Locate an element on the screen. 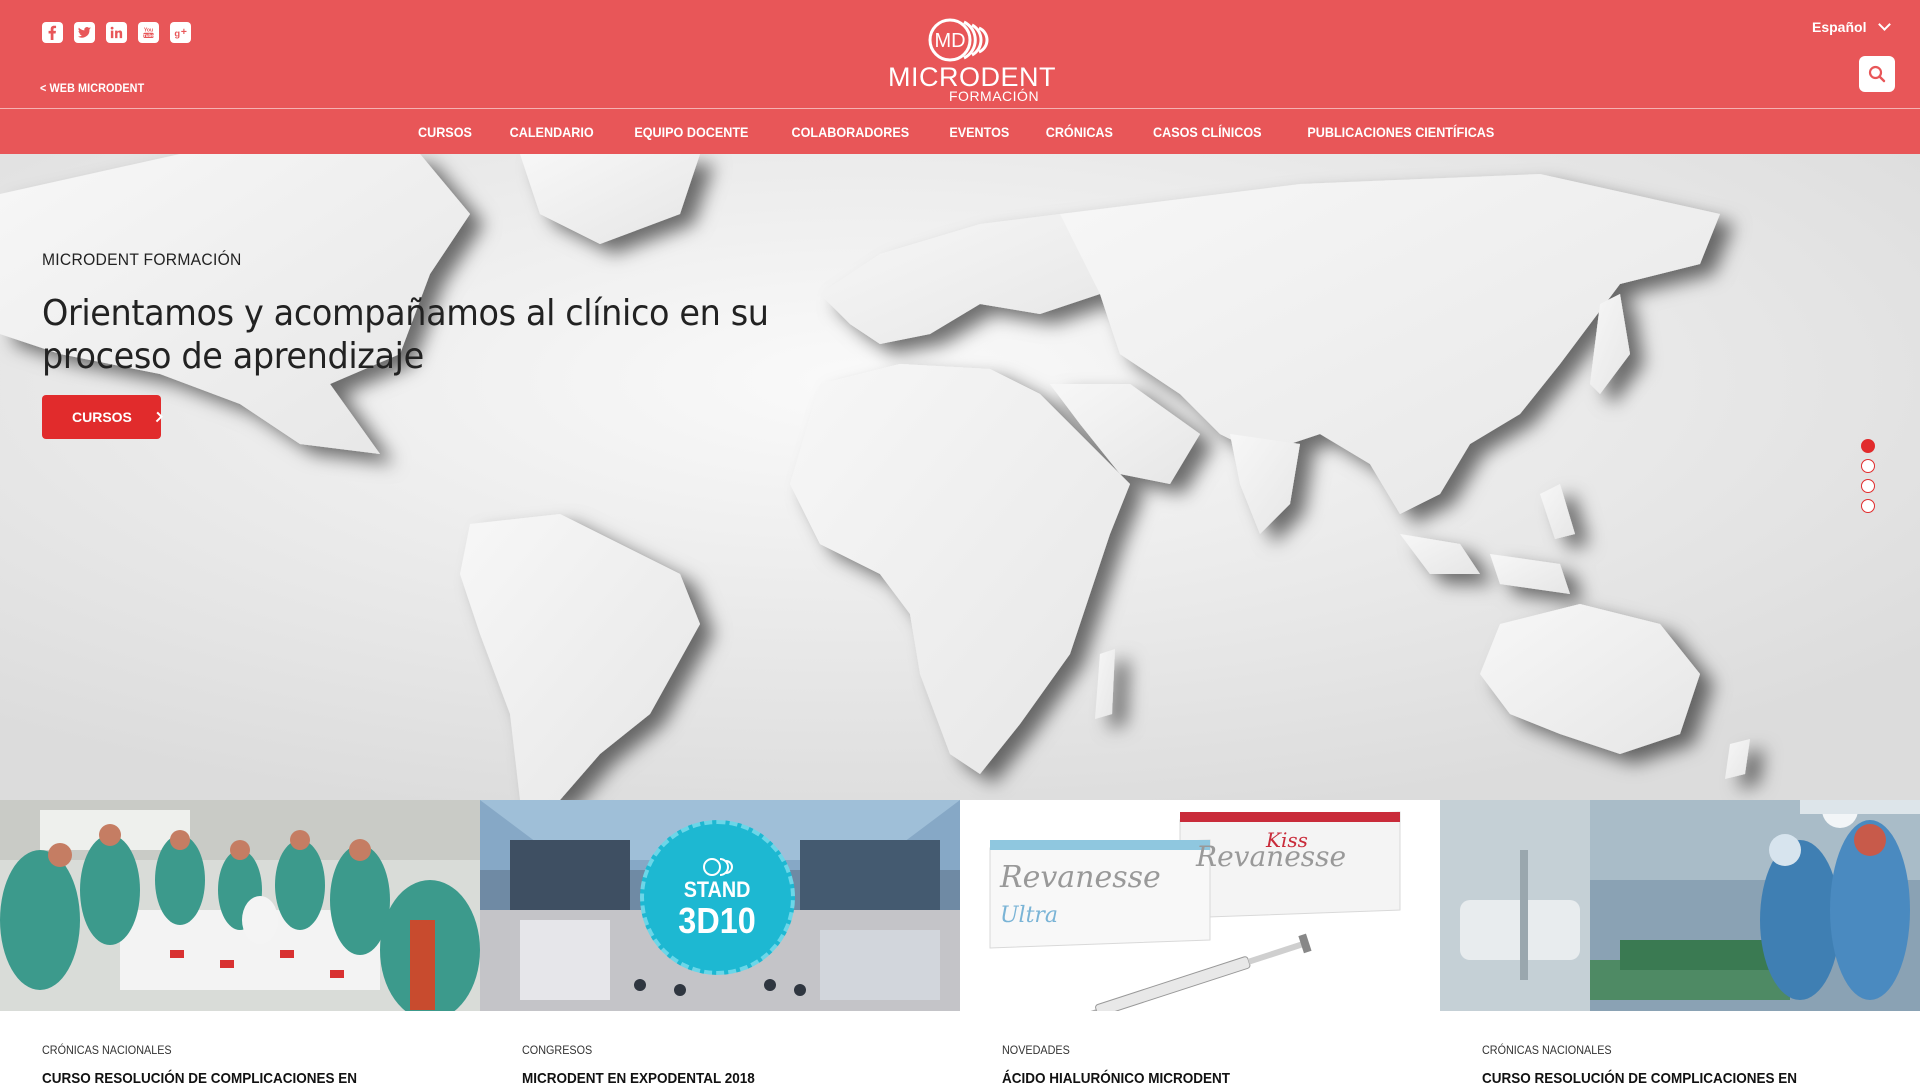  nav-publicaciones-cientificas: PUBLICACIONES CIENTÍFICAS is located at coordinates (1401, 132).